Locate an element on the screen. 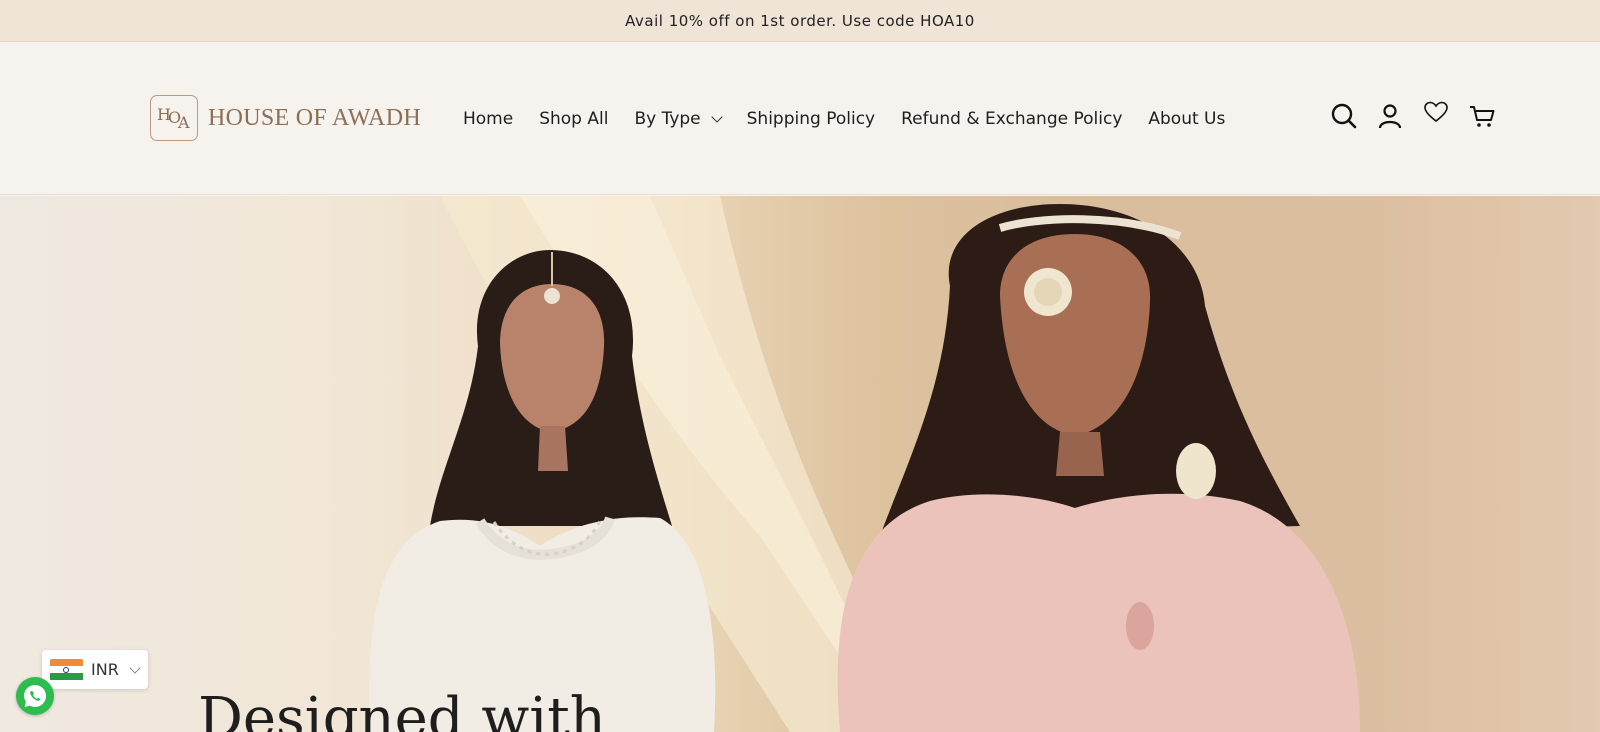 The image size is (1600, 732). logo-text: HOUSE OF AWADH is located at coordinates (314, 117).